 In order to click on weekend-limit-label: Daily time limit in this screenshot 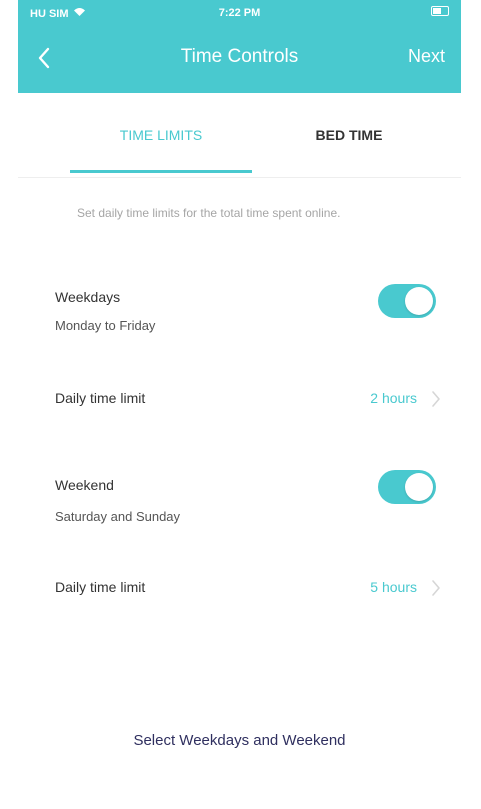, I will do `click(100, 587)`.